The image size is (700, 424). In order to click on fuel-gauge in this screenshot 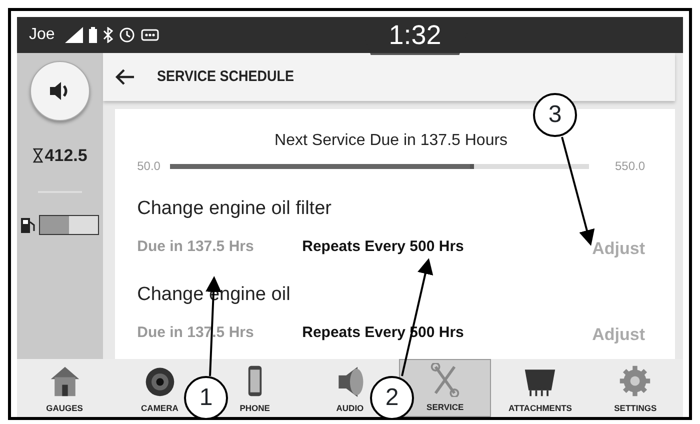, I will do `click(69, 224)`.